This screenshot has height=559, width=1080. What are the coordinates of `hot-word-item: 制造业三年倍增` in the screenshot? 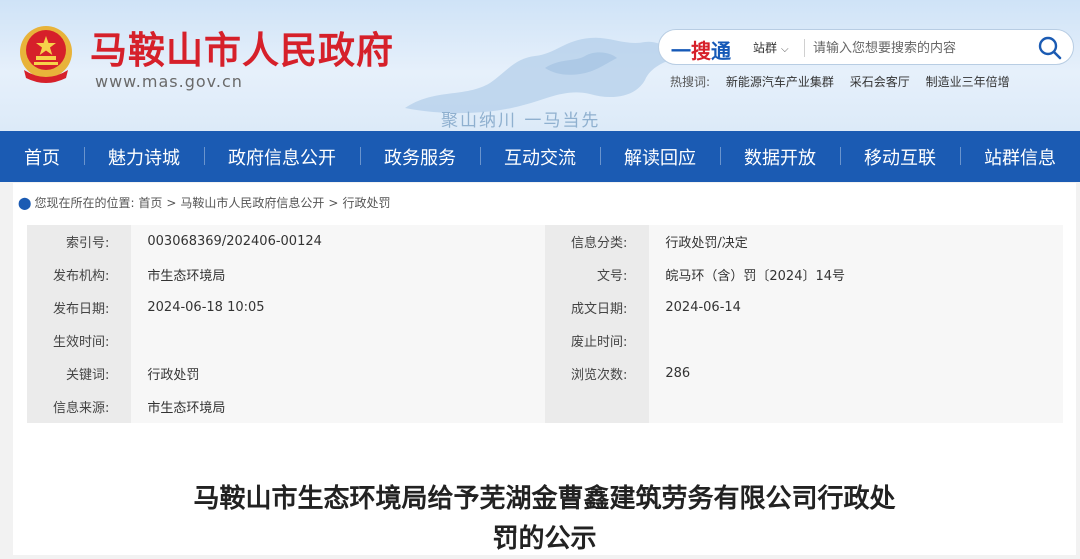 It's located at (968, 82).